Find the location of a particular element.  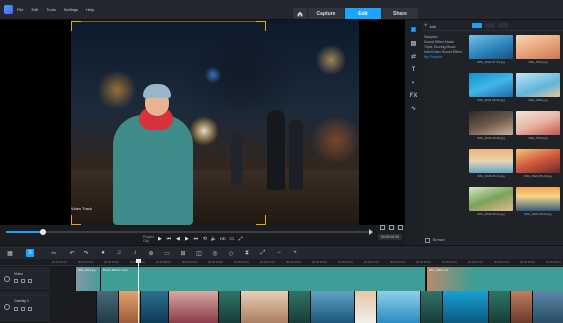

browse-label: Browse is located at coordinates (439, 240).